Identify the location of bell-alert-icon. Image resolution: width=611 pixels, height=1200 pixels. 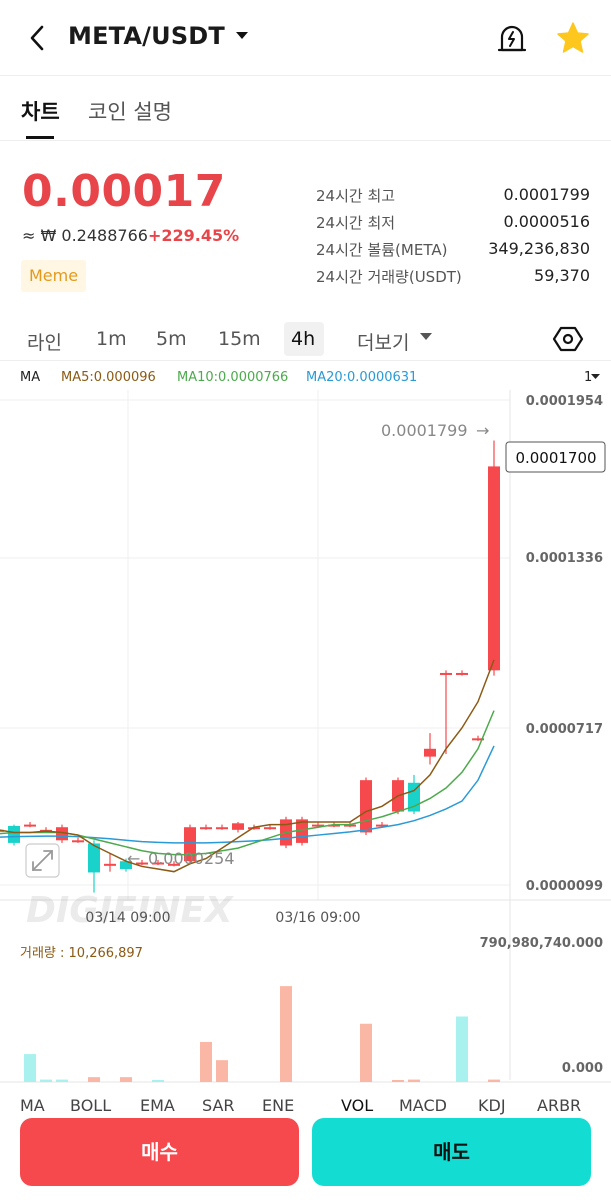
(512, 38).